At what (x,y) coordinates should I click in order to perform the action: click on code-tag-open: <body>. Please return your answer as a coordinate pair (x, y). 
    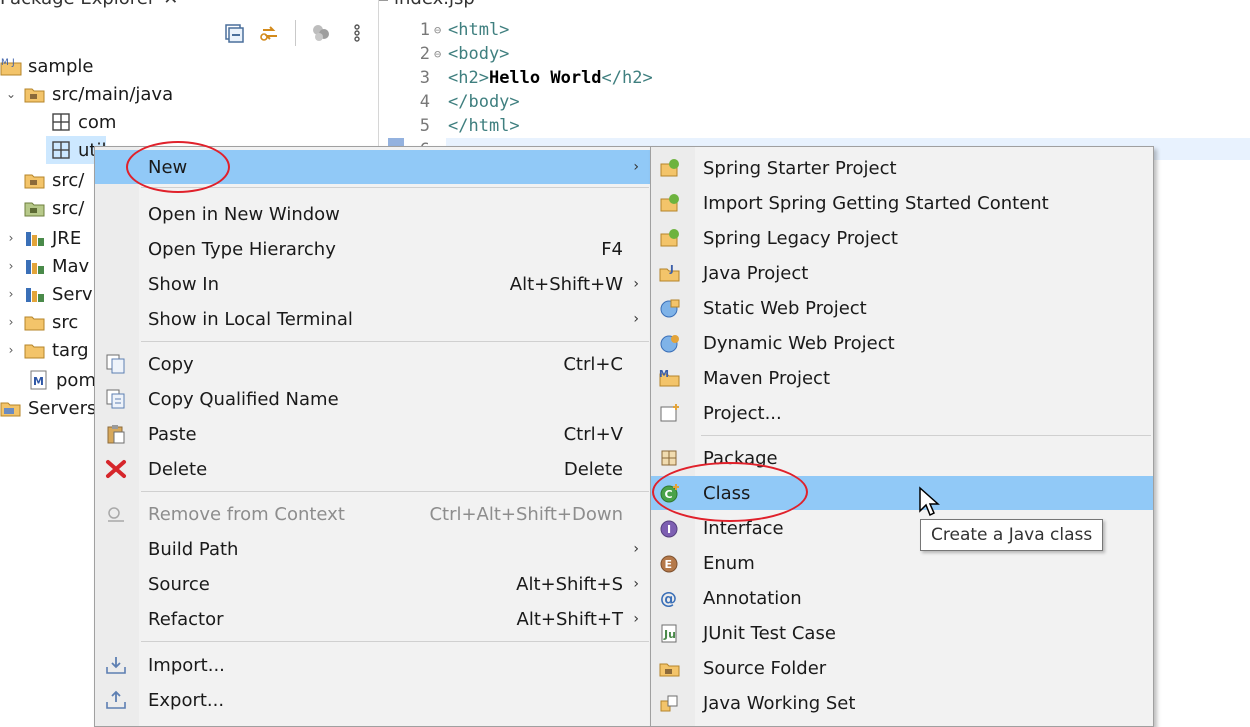
    Looking at the image, I should click on (479, 54).